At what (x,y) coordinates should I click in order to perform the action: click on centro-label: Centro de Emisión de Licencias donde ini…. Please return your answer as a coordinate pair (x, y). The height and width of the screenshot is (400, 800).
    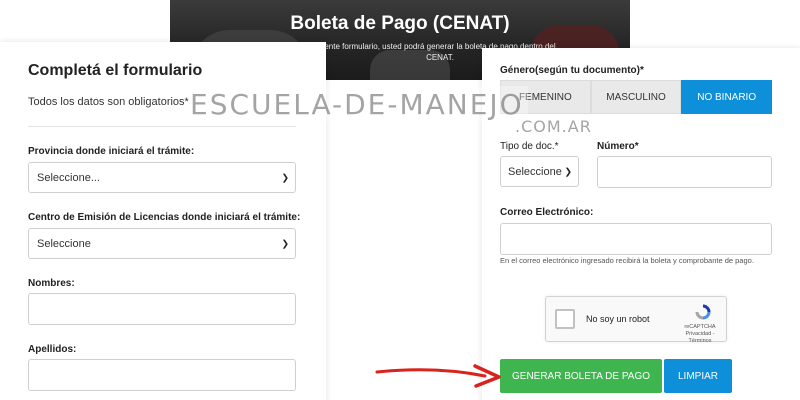
    Looking at the image, I should click on (164, 217).